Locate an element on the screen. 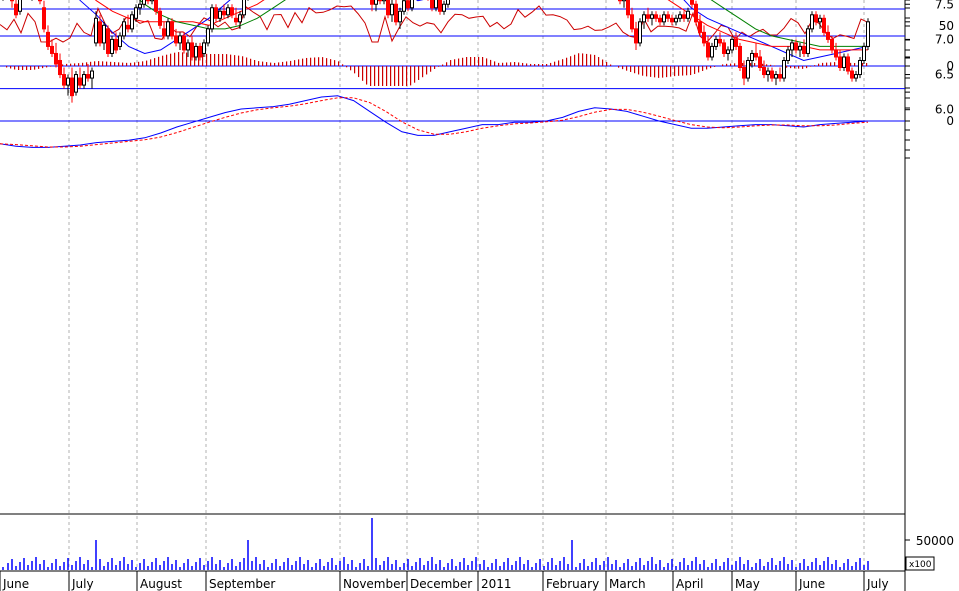 The width and height of the screenshot is (959, 591). month-label: November is located at coordinates (374, 584).